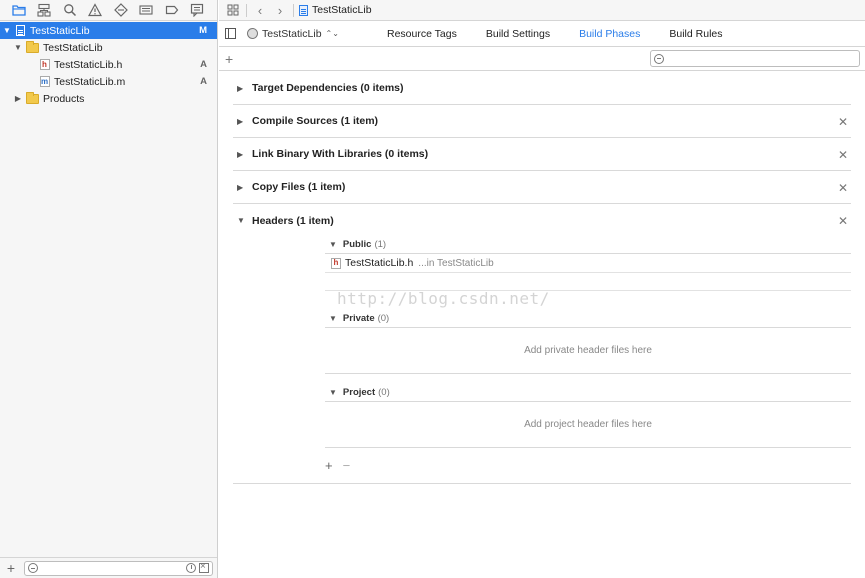 This screenshot has height=578, width=865. Describe the element at coordinates (609, 34) in the screenshot. I see `tab-build-phases: Build Phases` at that location.